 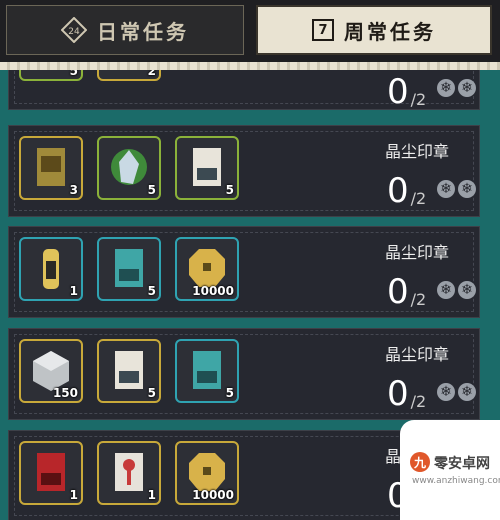 I want to click on reward-item: 2, so click(x=129, y=75).